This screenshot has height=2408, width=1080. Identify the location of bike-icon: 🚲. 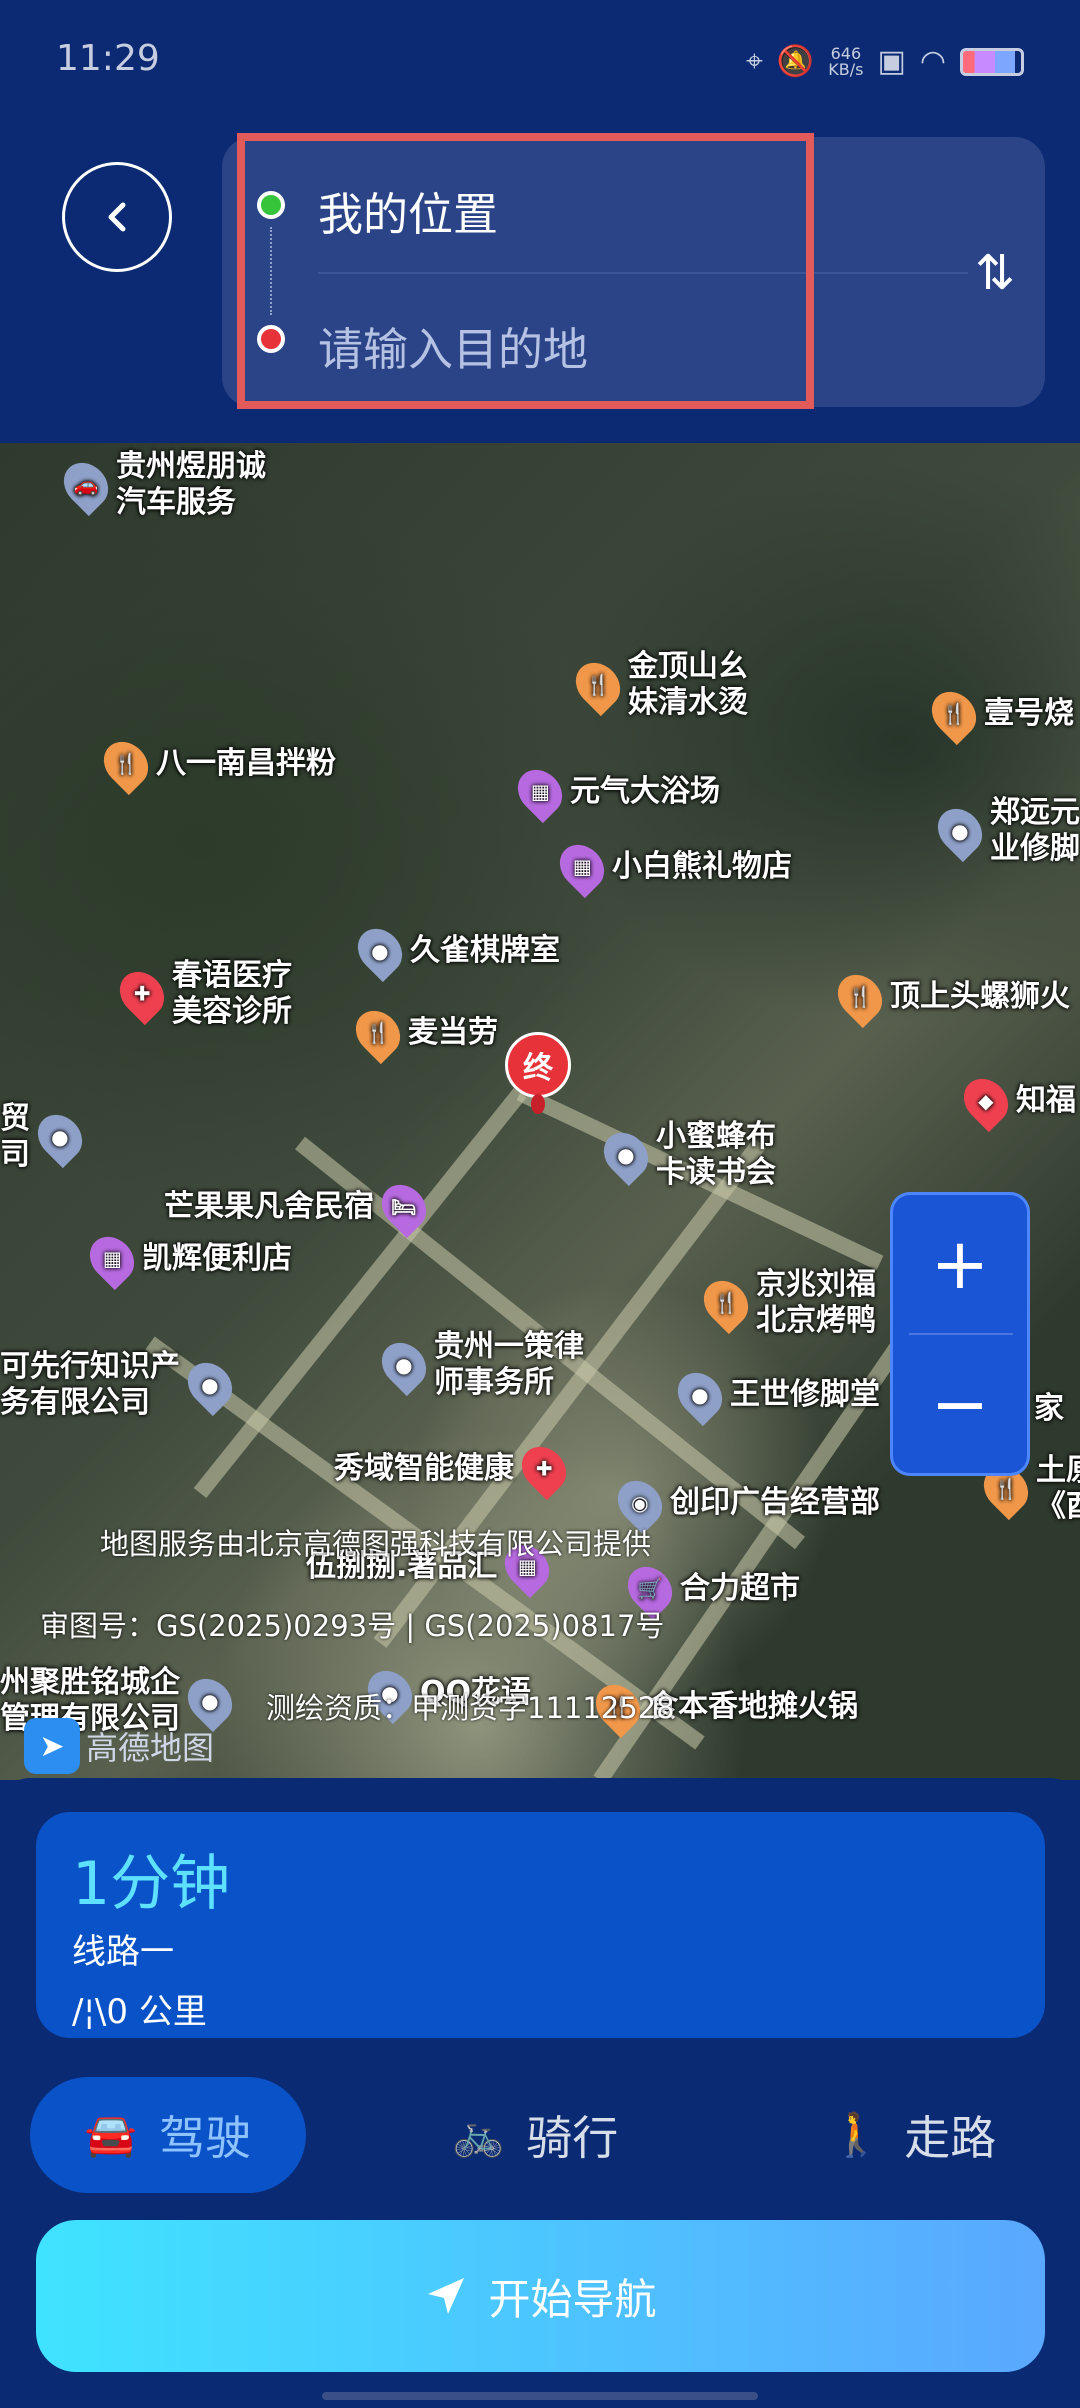
(478, 2134).